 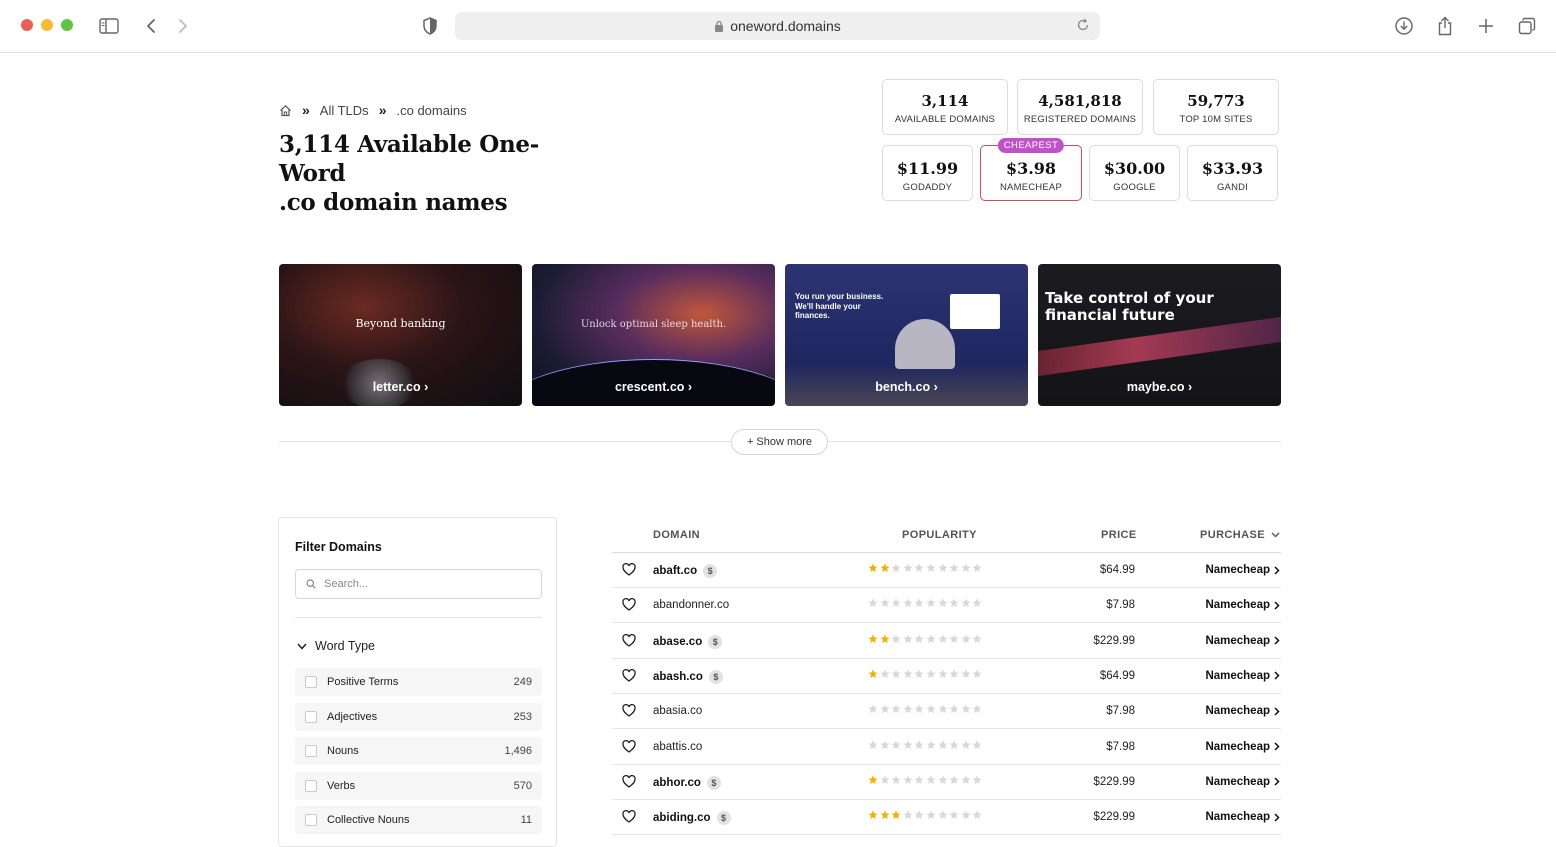 I want to click on column-header-purchase: PURCHASE, so click(x=1240, y=535).